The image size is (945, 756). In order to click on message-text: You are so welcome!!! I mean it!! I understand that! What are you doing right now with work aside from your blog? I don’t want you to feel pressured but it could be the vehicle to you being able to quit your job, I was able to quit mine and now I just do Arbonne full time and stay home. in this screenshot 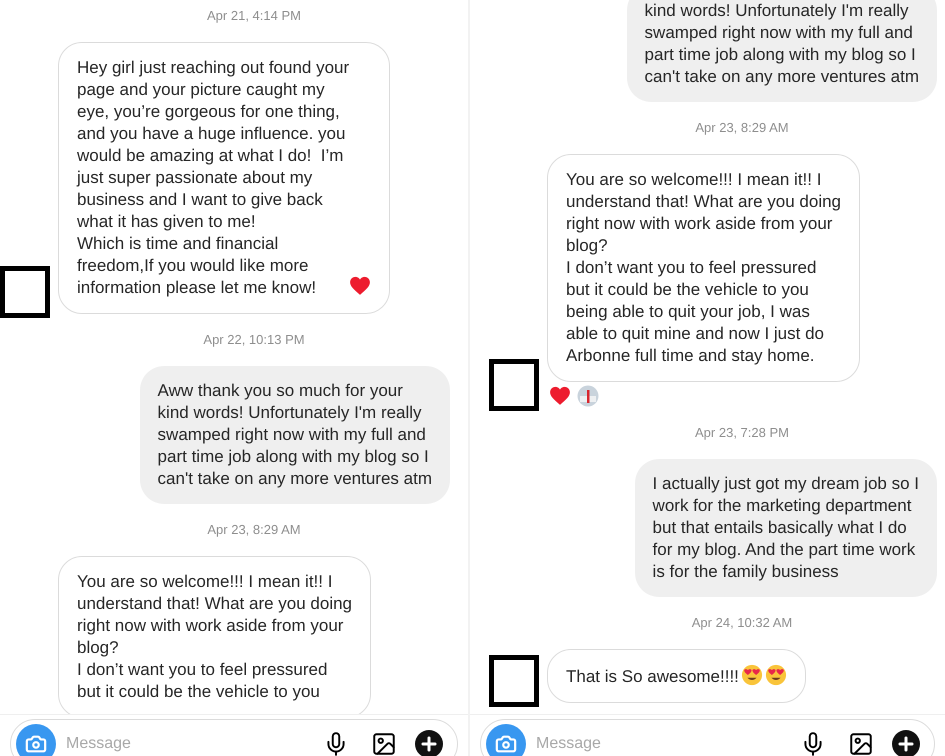, I will do `click(704, 268)`.